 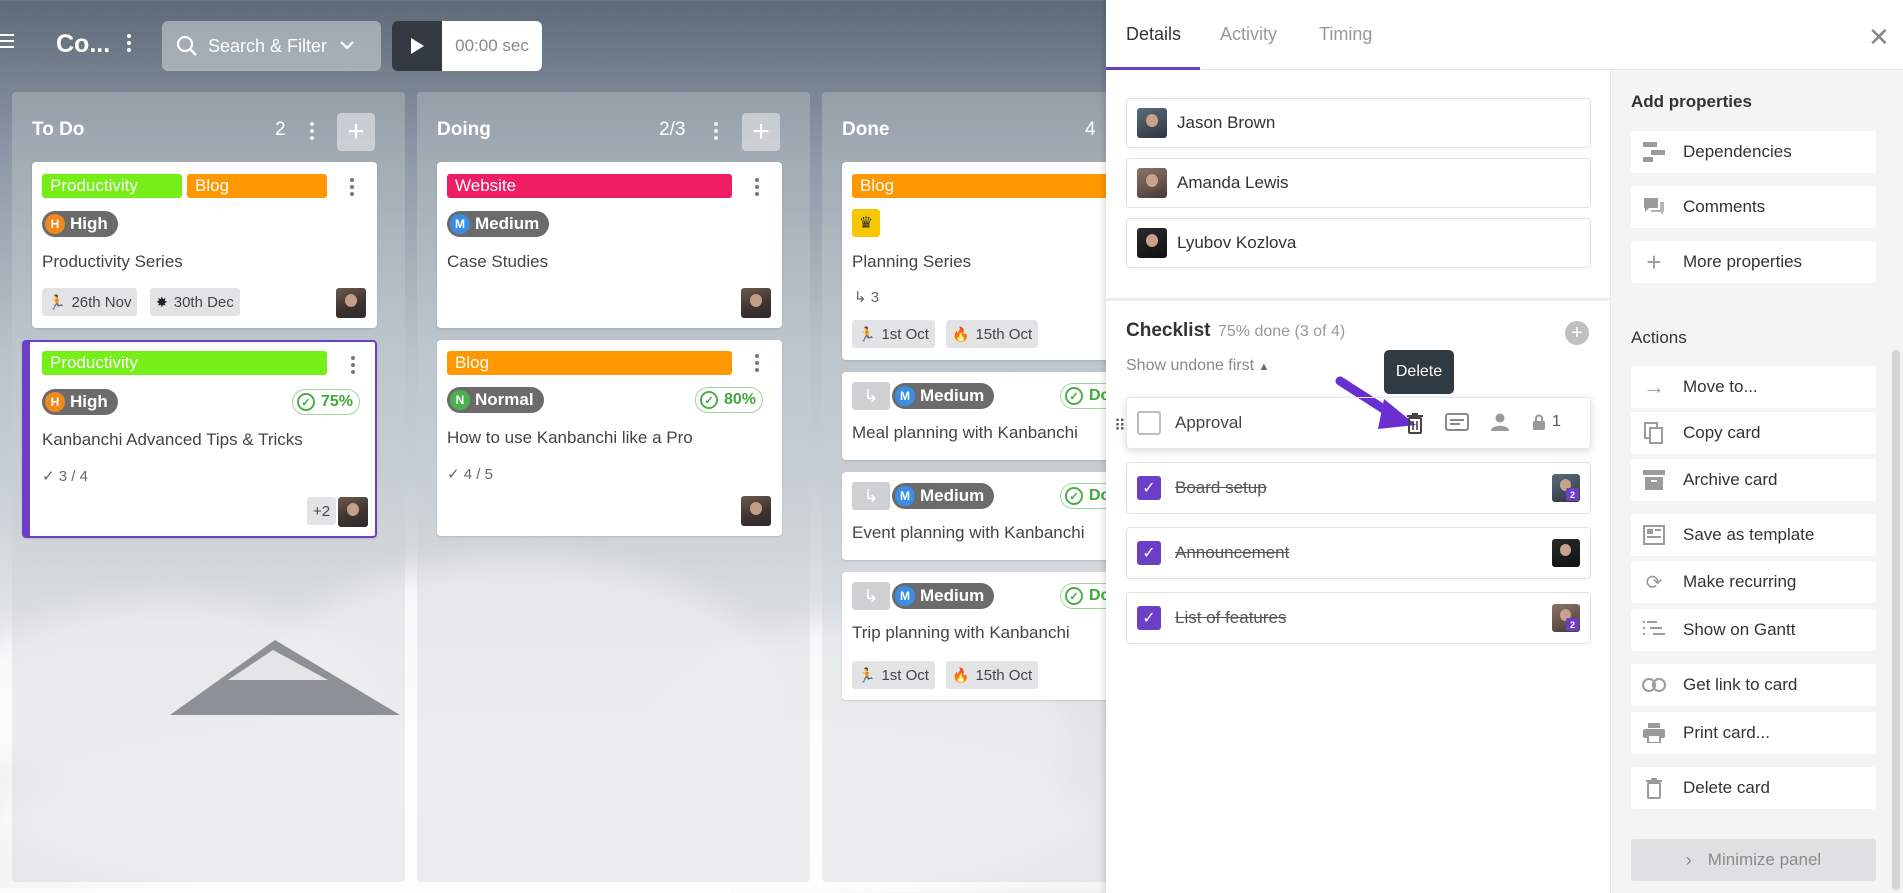 What do you see at coordinates (1753, 860) in the screenshot?
I see `minimize-panel-button: › Minimize panel` at bounding box center [1753, 860].